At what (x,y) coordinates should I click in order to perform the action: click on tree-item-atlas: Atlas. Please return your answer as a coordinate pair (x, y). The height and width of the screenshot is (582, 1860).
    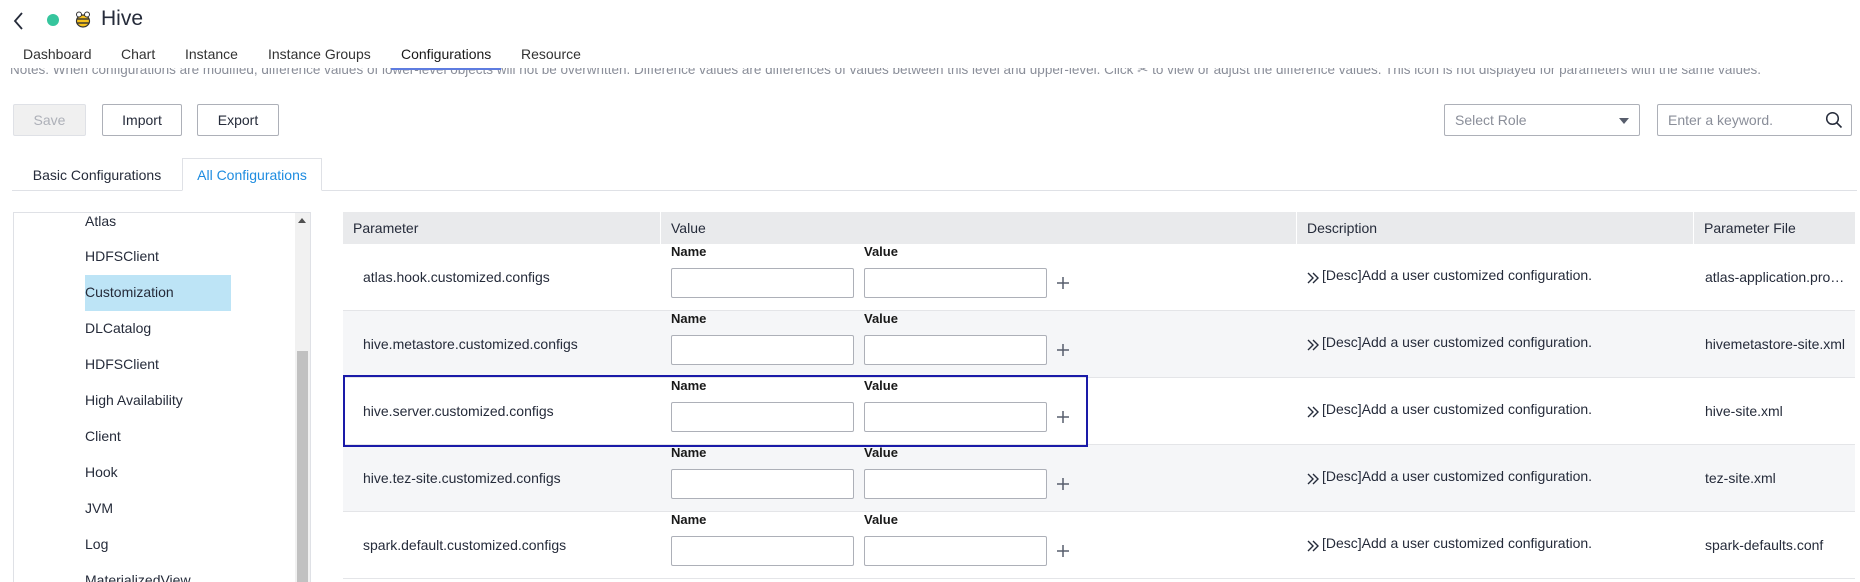
    Looking at the image, I should click on (100, 221).